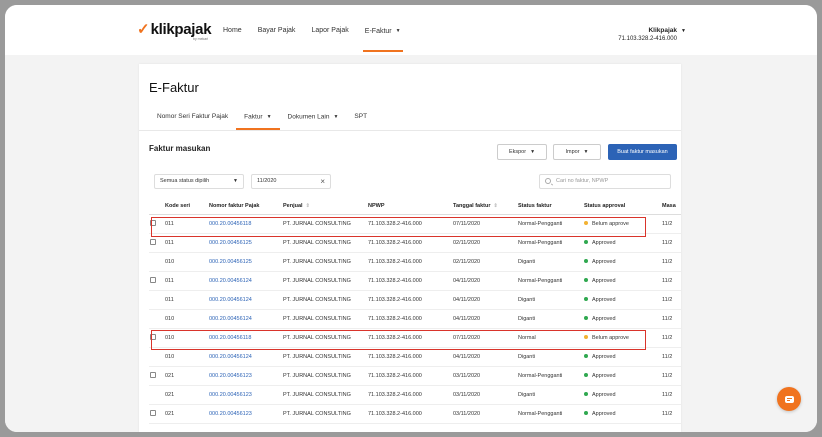 This screenshot has height=437, width=822. Describe the element at coordinates (467, 375) in the screenshot. I see `cell-tanggal-text: 03/11/2020` at that location.